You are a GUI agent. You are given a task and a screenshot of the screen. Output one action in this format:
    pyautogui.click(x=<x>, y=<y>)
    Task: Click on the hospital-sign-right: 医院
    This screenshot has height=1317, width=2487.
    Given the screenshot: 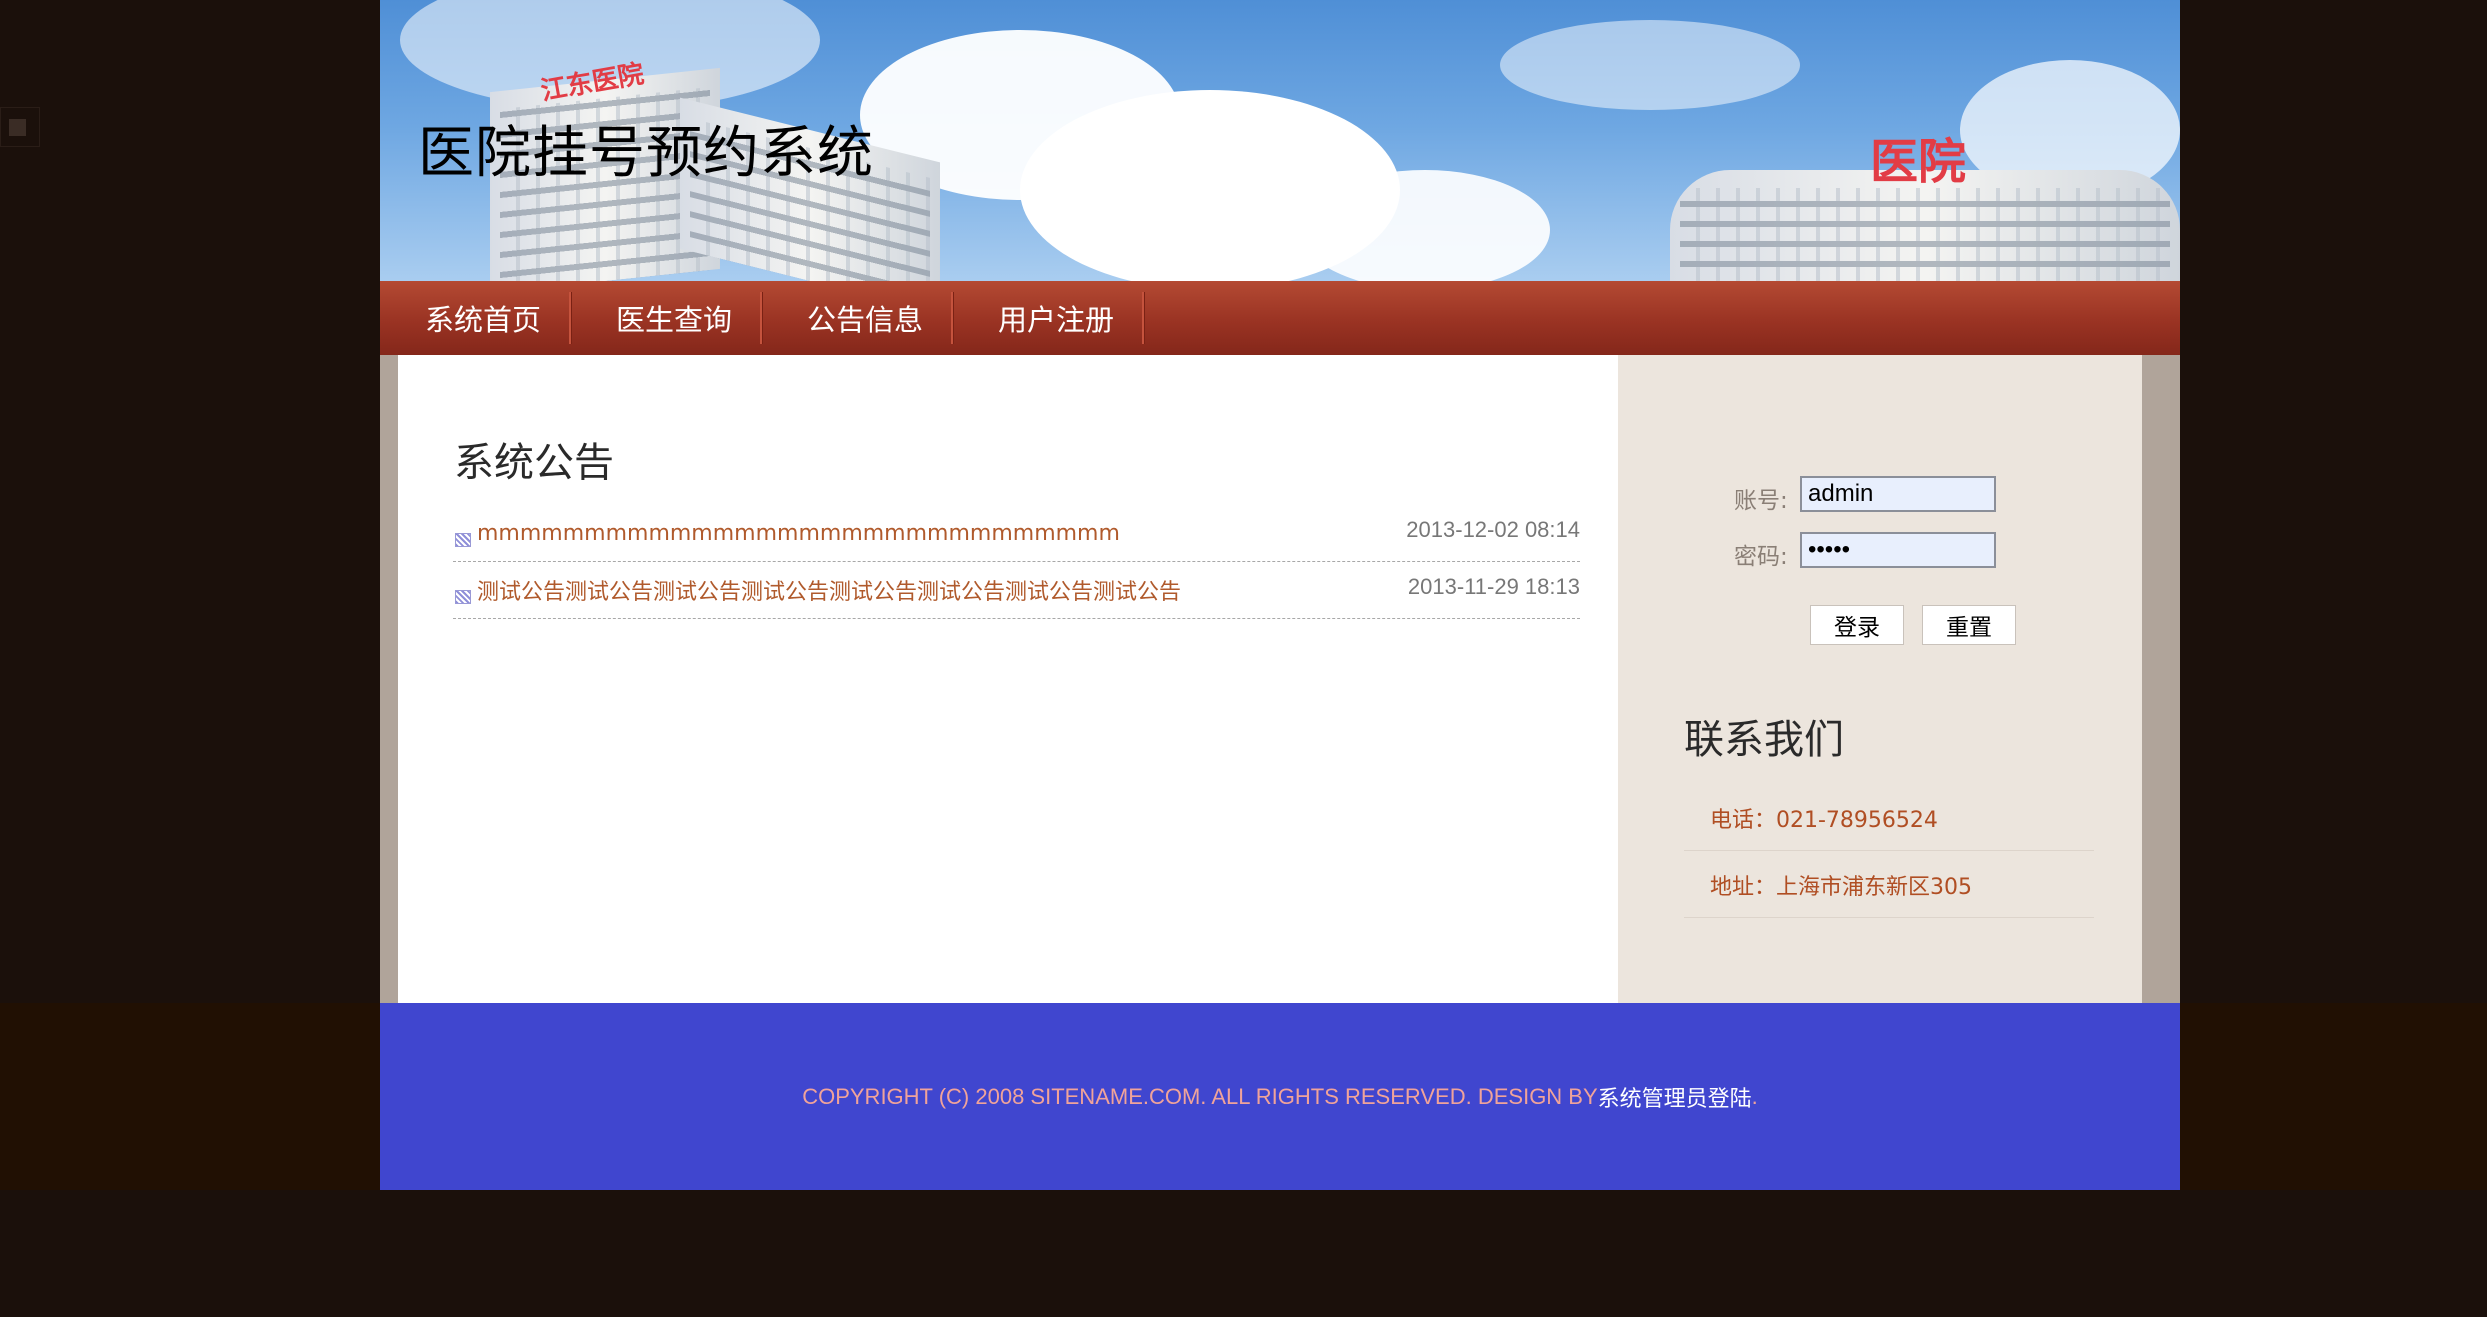 What is the action you would take?
    pyautogui.click(x=1918, y=162)
    